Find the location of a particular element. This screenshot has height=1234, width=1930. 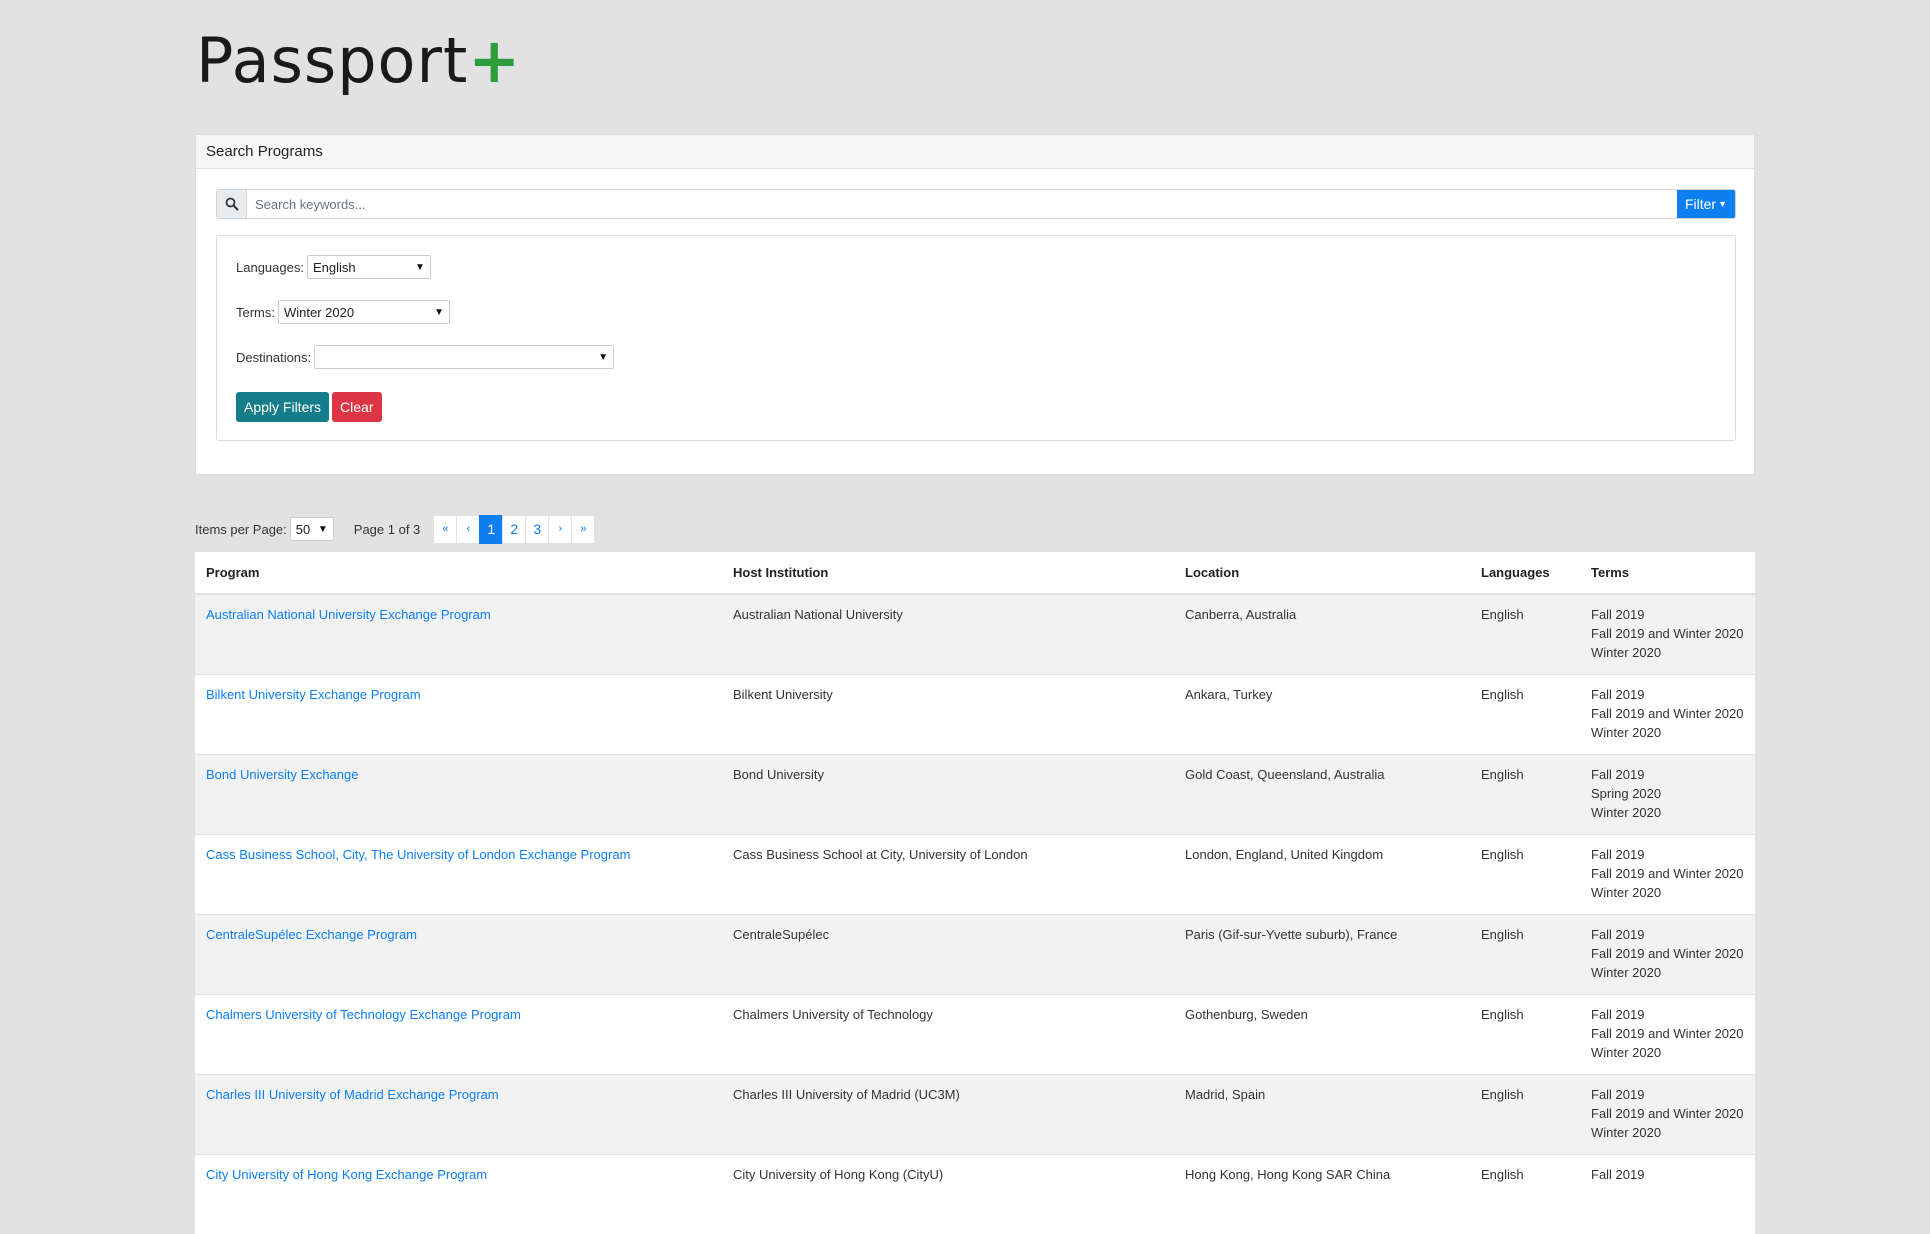

cell-location: Hong Kong, Hong Kong SAR China is located at coordinates (1322, 1193).